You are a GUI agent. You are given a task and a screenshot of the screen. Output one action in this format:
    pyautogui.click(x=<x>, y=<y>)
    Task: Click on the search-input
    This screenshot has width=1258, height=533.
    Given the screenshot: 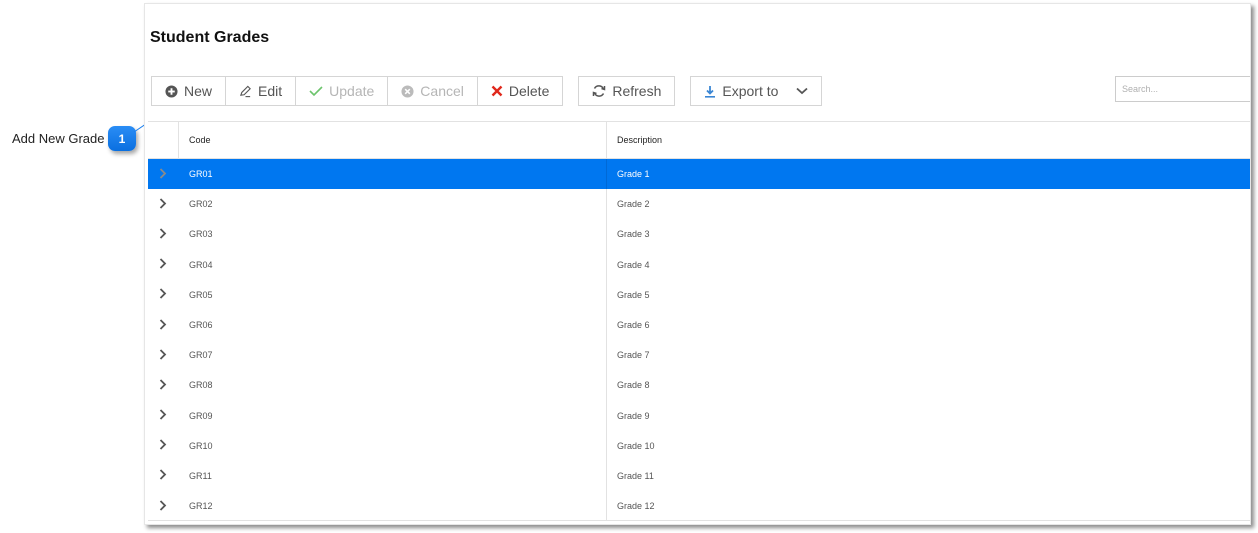 What is the action you would take?
    pyautogui.click(x=1182, y=89)
    